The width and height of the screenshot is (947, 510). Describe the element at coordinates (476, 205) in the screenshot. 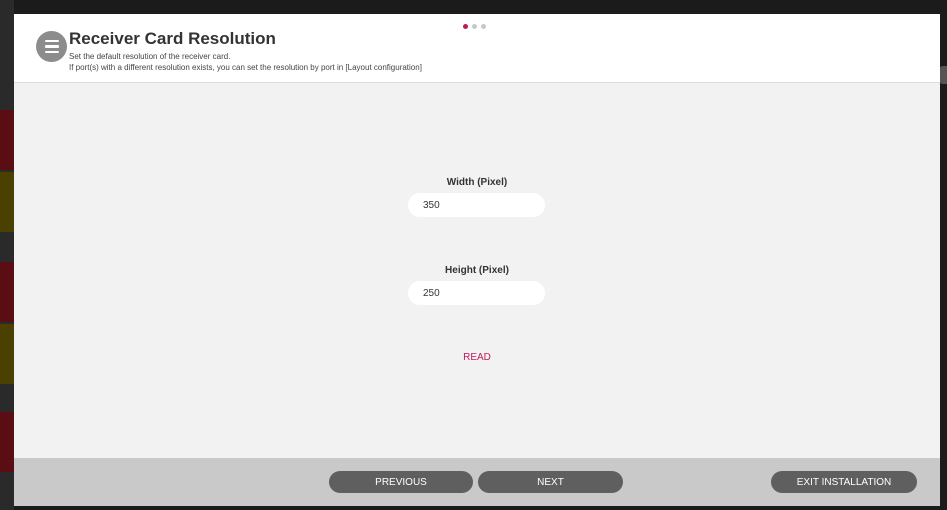

I see `width-input` at that location.